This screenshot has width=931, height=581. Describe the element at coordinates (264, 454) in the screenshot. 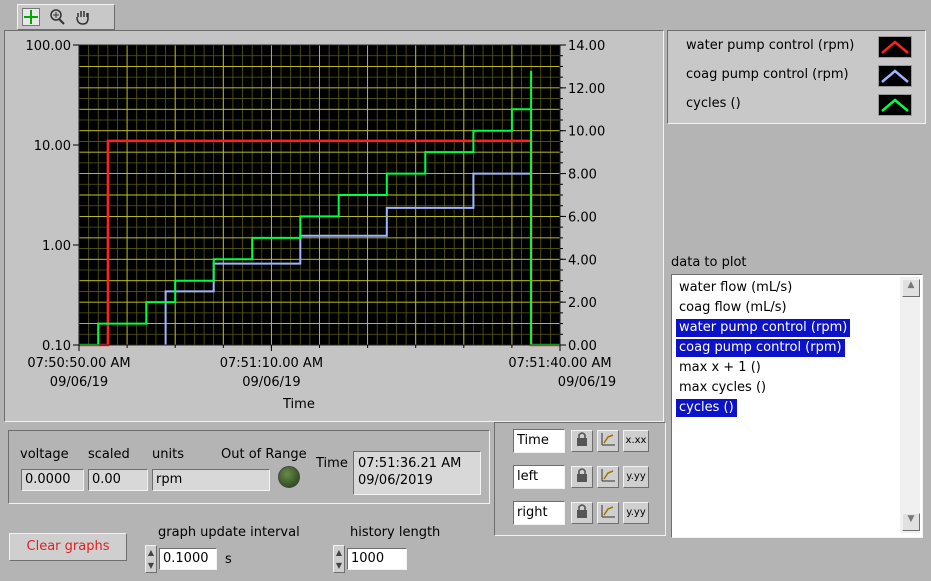

I see `out-of-range-label: Out of Range` at that location.